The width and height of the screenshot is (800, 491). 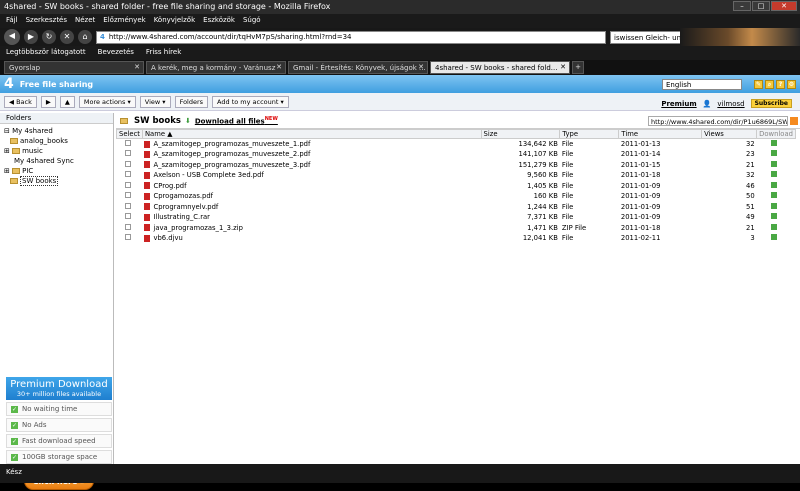 What do you see at coordinates (236, 120) in the screenshot?
I see `download-all-link: Download all filesNEW` at bounding box center [236, 120].